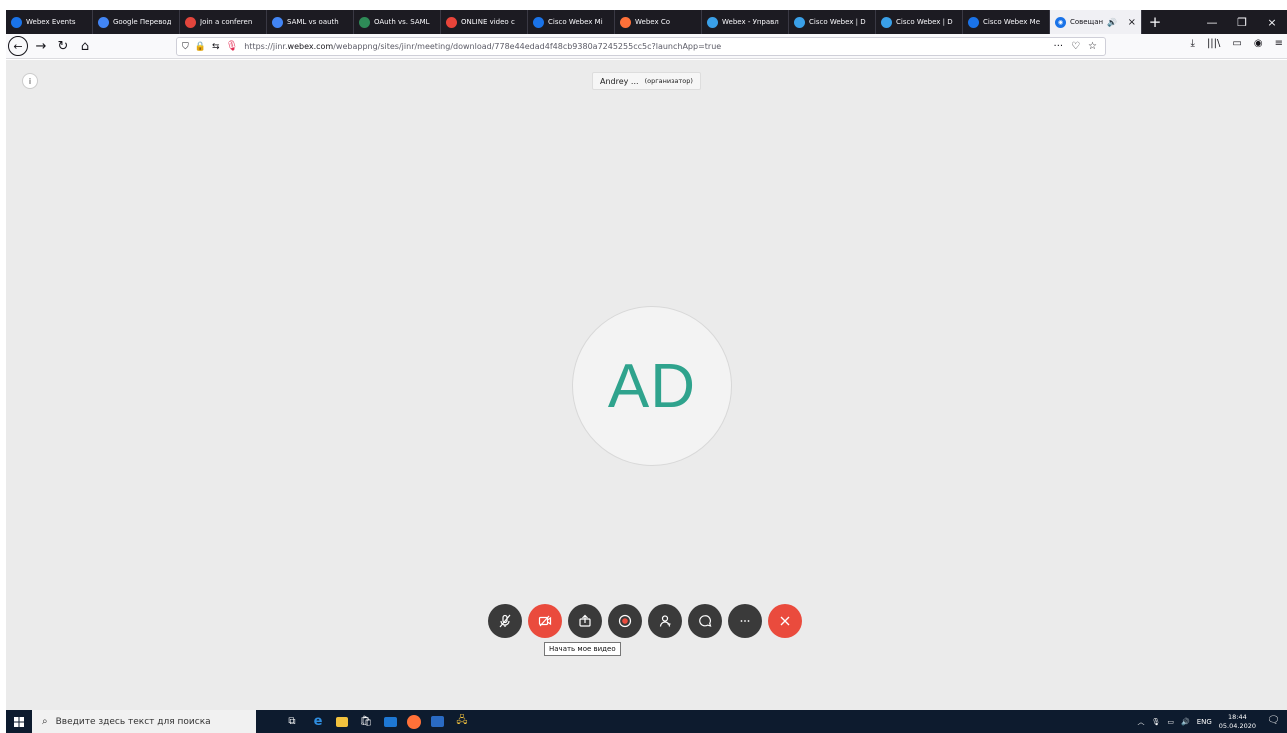 Image resolution: width=1287 pixels, height=733 pixels. What do you see at coordinates (200, 47) in the screenshot?
I see `lock-icon: 🔒` at bounding box center [200, 47].